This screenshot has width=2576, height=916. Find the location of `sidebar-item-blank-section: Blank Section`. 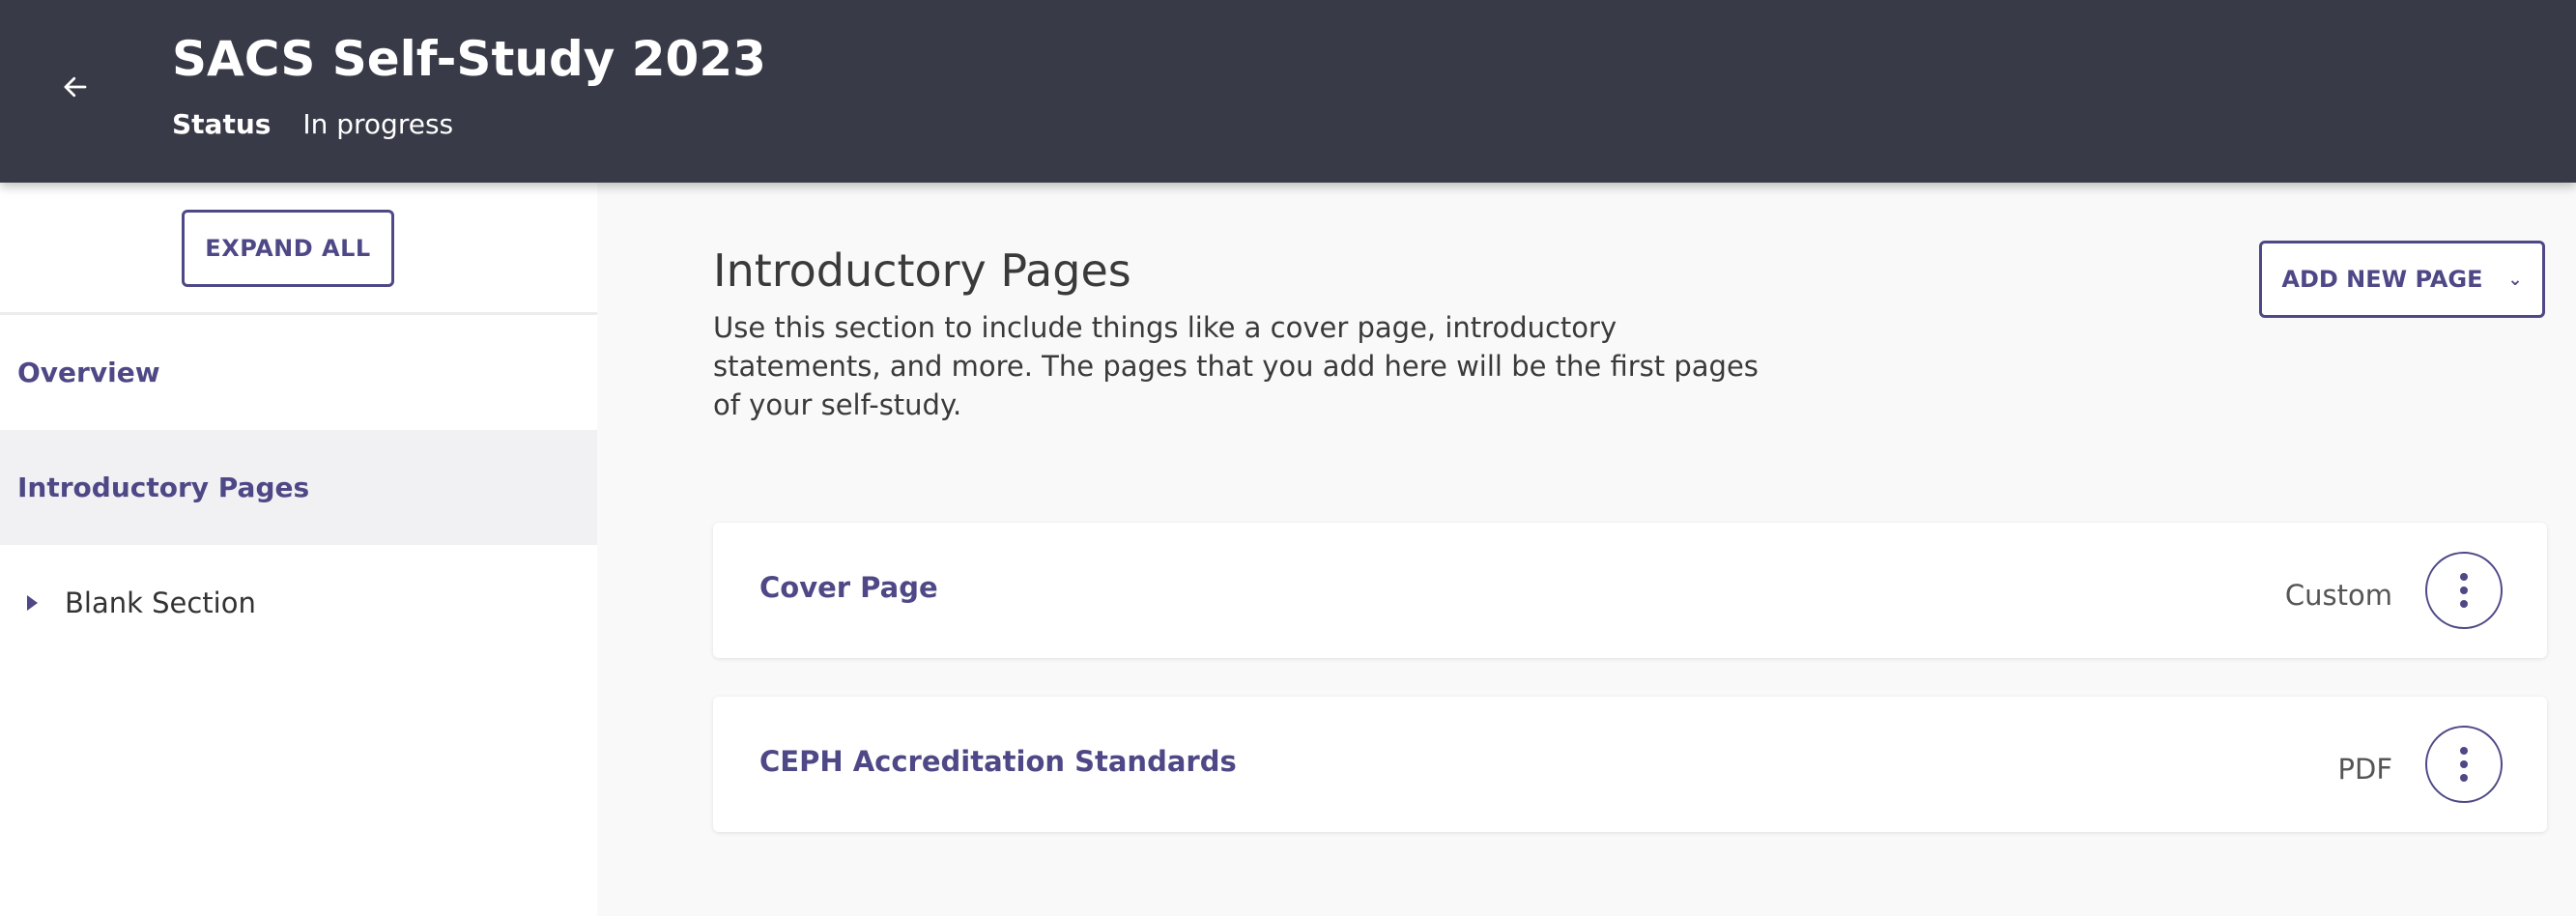

sidebar-item-blank-section: Blank Section is located at coordinates (299, 602).